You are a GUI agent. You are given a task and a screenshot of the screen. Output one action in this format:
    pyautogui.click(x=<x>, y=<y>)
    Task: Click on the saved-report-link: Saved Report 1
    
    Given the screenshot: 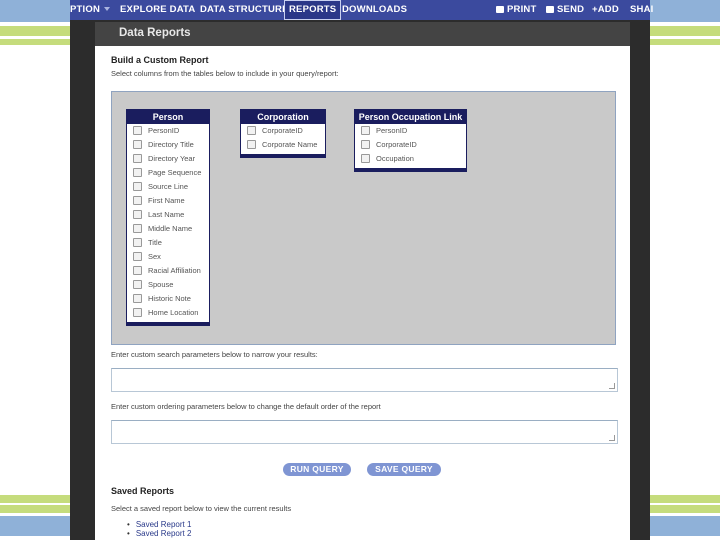 What is the action you would take?
    pyautogui.click(x=159, y=524)
    